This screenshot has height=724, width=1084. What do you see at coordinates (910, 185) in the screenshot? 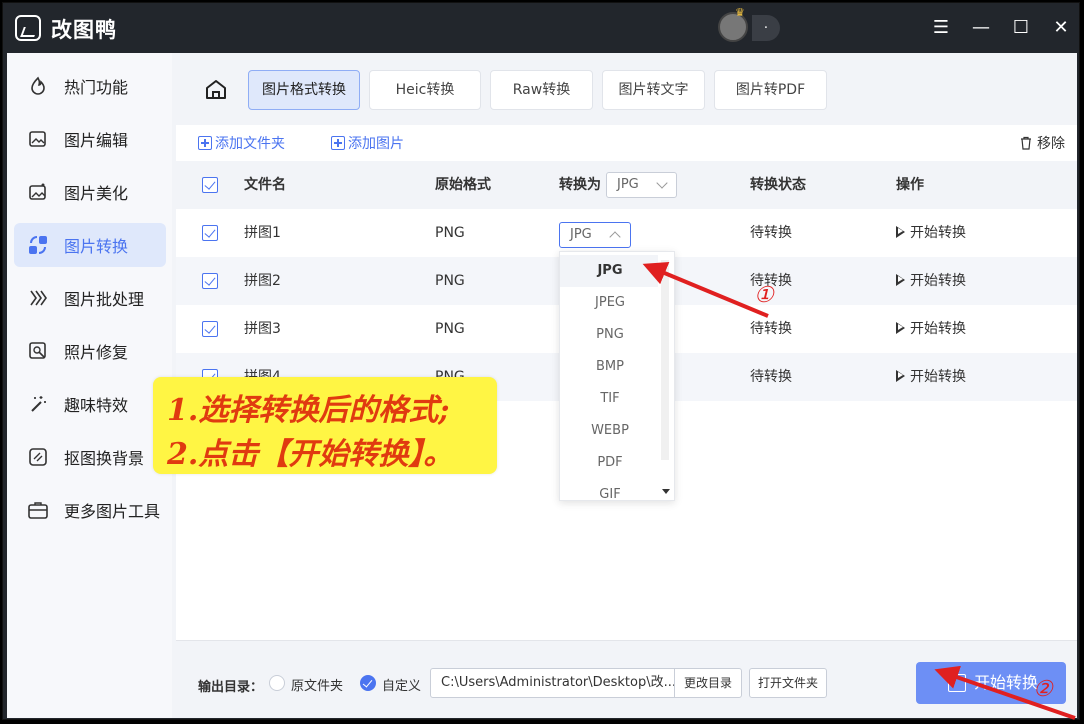
I see `col-action: 操作` at bounding box center [910, 185].